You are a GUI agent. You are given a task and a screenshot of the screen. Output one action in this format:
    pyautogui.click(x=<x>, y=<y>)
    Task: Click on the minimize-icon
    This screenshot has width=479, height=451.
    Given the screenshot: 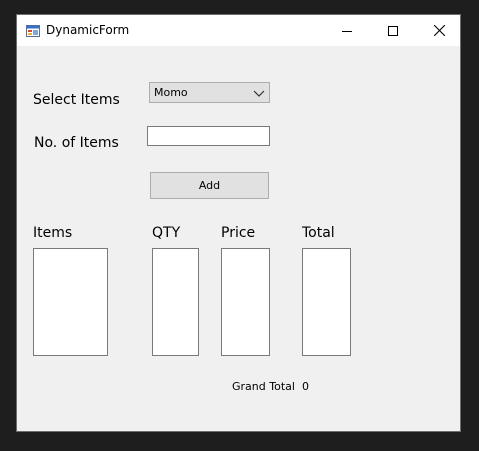 What is the action you would take?
    pyautogui.click(x=347, y=31)
    